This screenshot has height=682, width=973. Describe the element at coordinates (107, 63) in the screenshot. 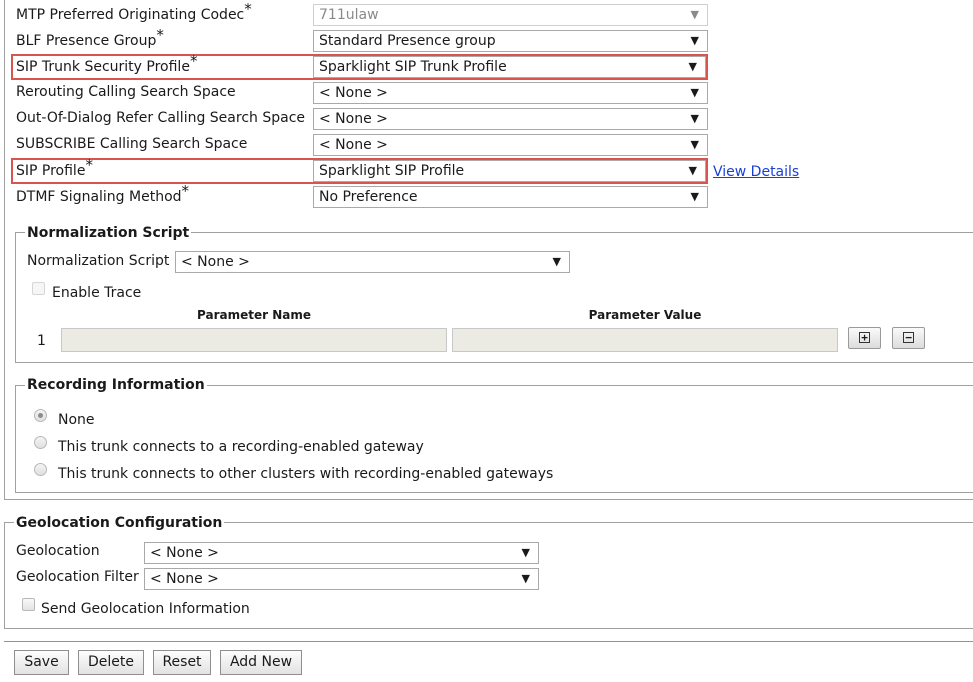

I see `sip-trunk-security-profile-label: SIP Trunk Security Profile*` at that location.